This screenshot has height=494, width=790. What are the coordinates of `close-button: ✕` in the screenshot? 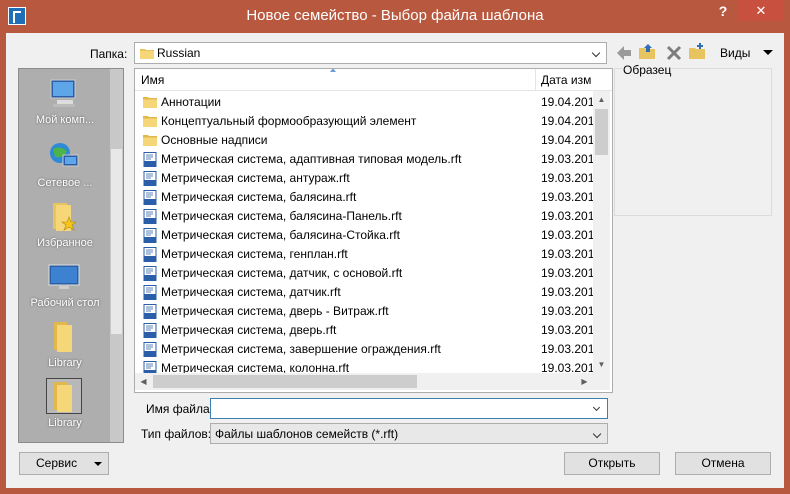 It's located at (761, 10).